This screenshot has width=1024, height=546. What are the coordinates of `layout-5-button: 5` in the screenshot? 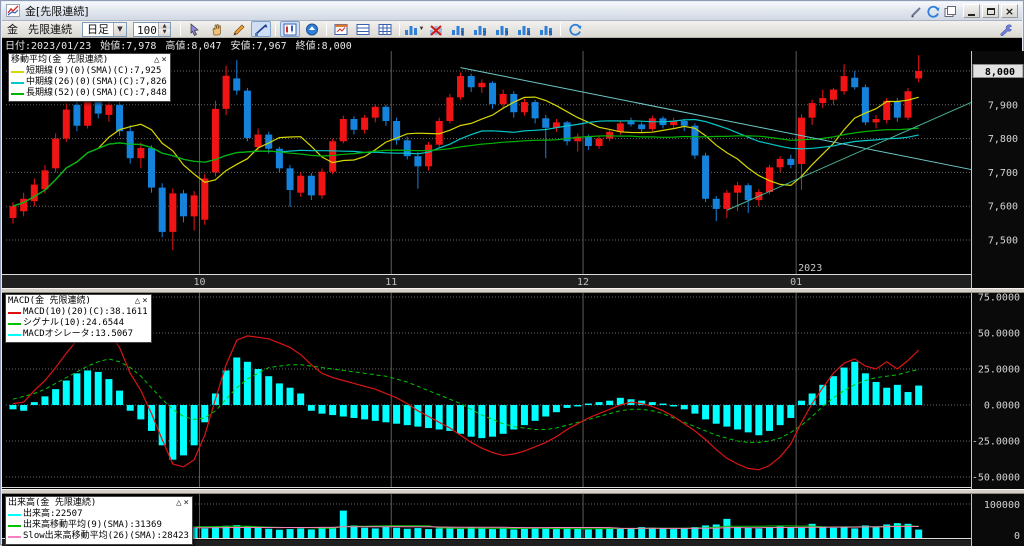 It's located at (546, 29).